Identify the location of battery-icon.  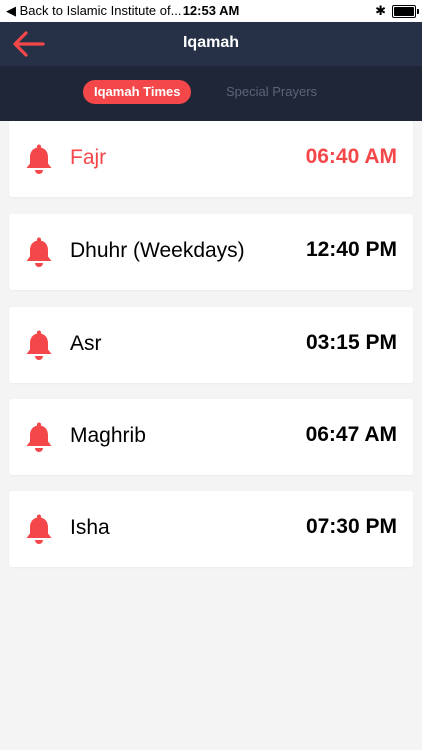
(405, 11).